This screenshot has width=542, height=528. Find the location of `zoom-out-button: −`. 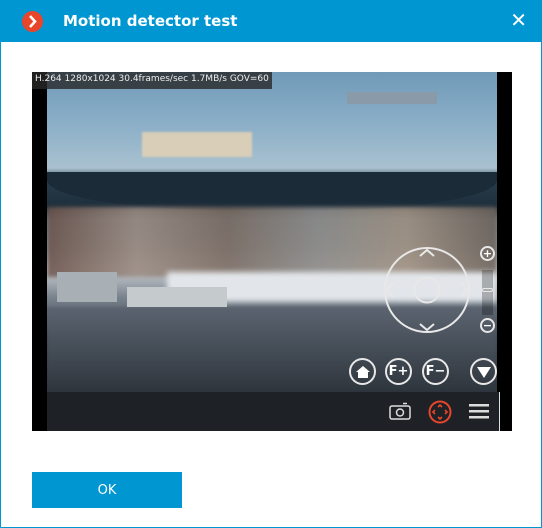

zoom-out-button: − is located at coordinates (487, 325).